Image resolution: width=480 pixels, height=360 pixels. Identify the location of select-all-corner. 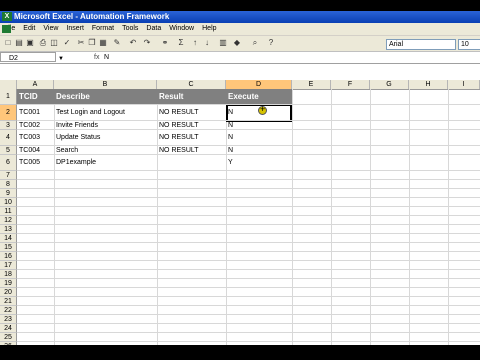
(8, 84).